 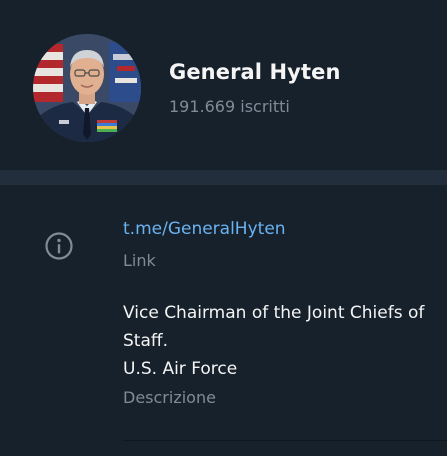 I want to click on row-separator, so click(x=285, y=440).